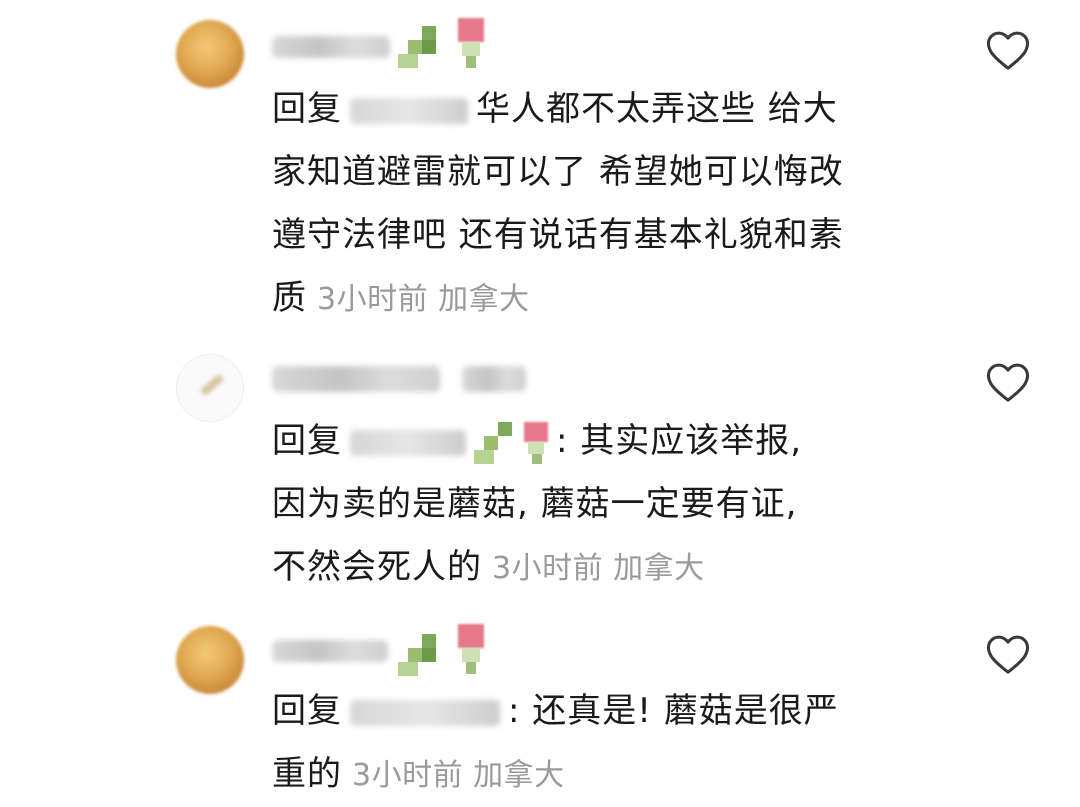 The image size is (1080, 807). What do you see at coordinates (494, 379) in the screenshot?
I see `username-badge-blurred` at bounding box center [494, 379].